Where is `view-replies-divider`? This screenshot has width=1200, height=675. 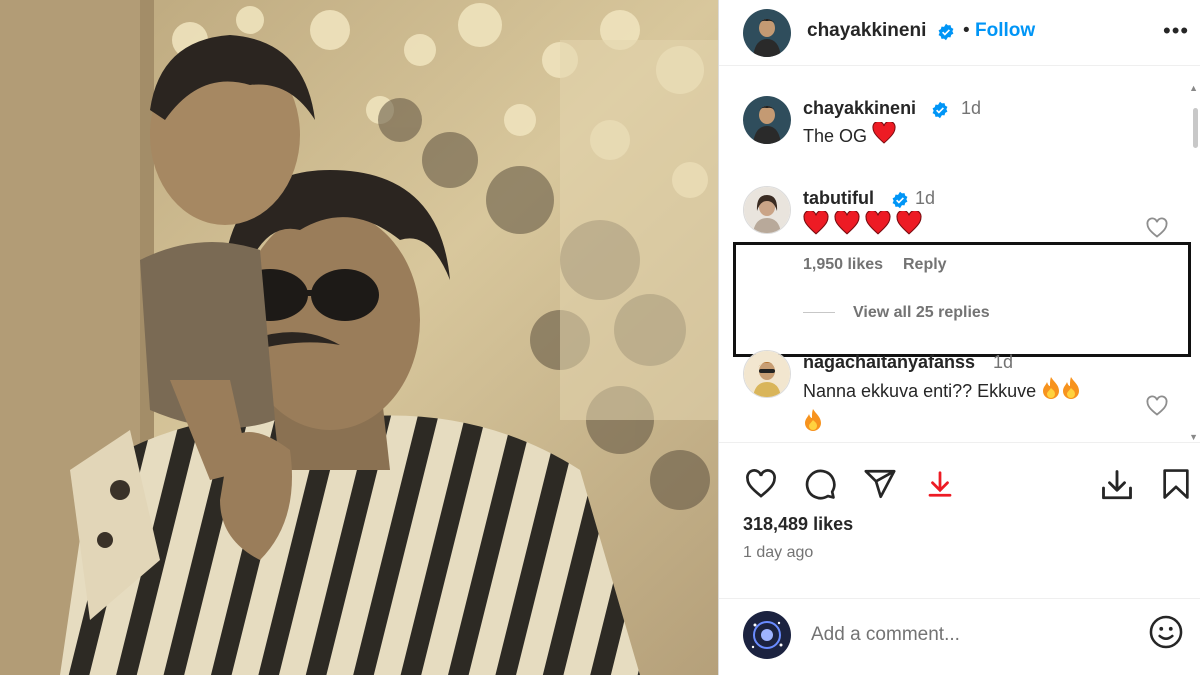 view-replies-divider is located at coordinates (819, 312).